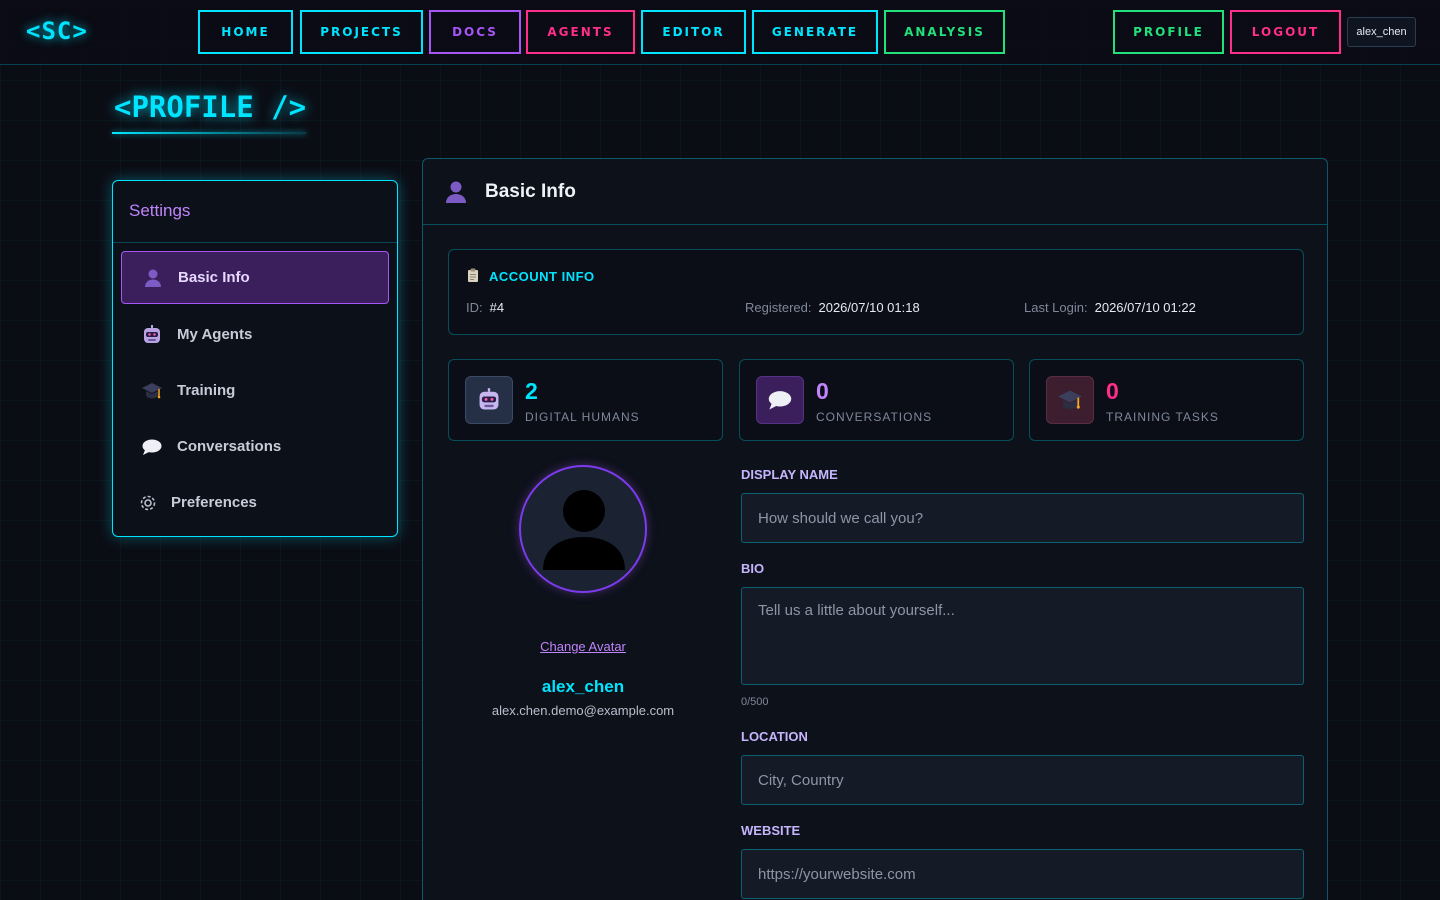 This screenshot has width=1440, height=900. Describe the element at coordinates (214, 277) in the screenshot. I see `sidebar-item-label: Basic Info` at that location.